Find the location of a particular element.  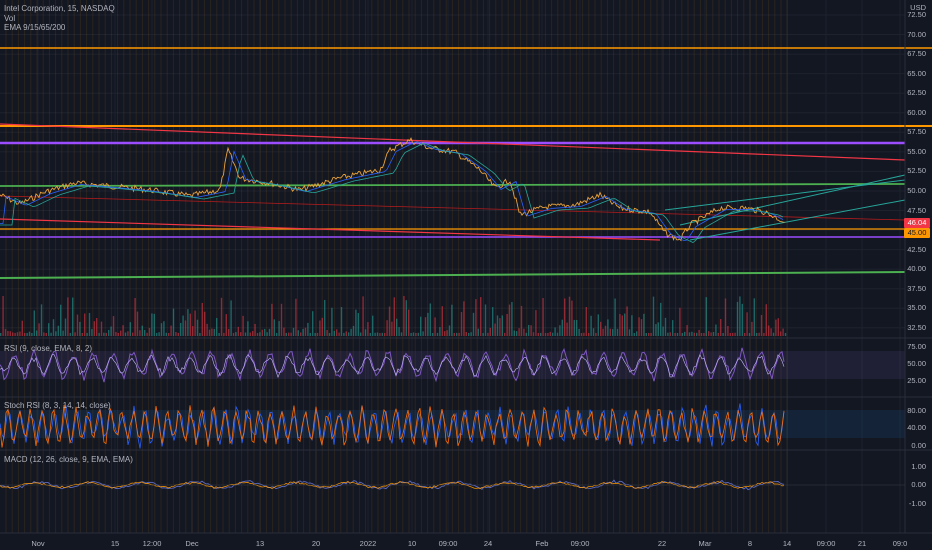

time-tick: 09:00 is located at coordinates (448, 543).